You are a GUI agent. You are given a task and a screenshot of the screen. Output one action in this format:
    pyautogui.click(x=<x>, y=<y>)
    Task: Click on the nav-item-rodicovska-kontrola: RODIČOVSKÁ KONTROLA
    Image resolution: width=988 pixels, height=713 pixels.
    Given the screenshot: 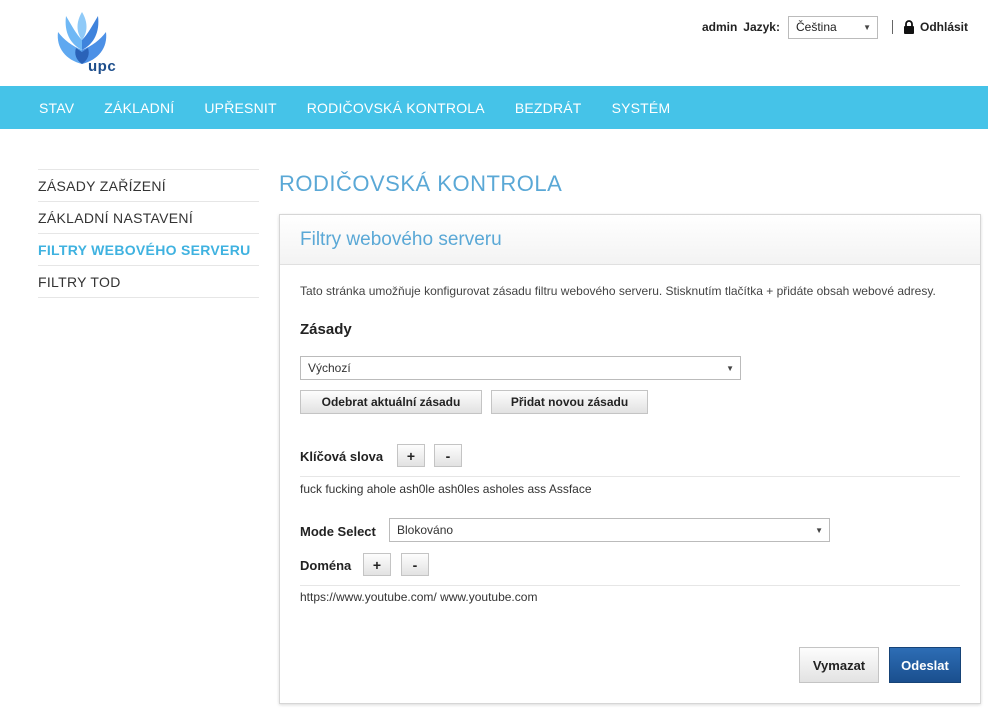 What is the action you would take?
    pyautogui.click(x=396, y=108)
    